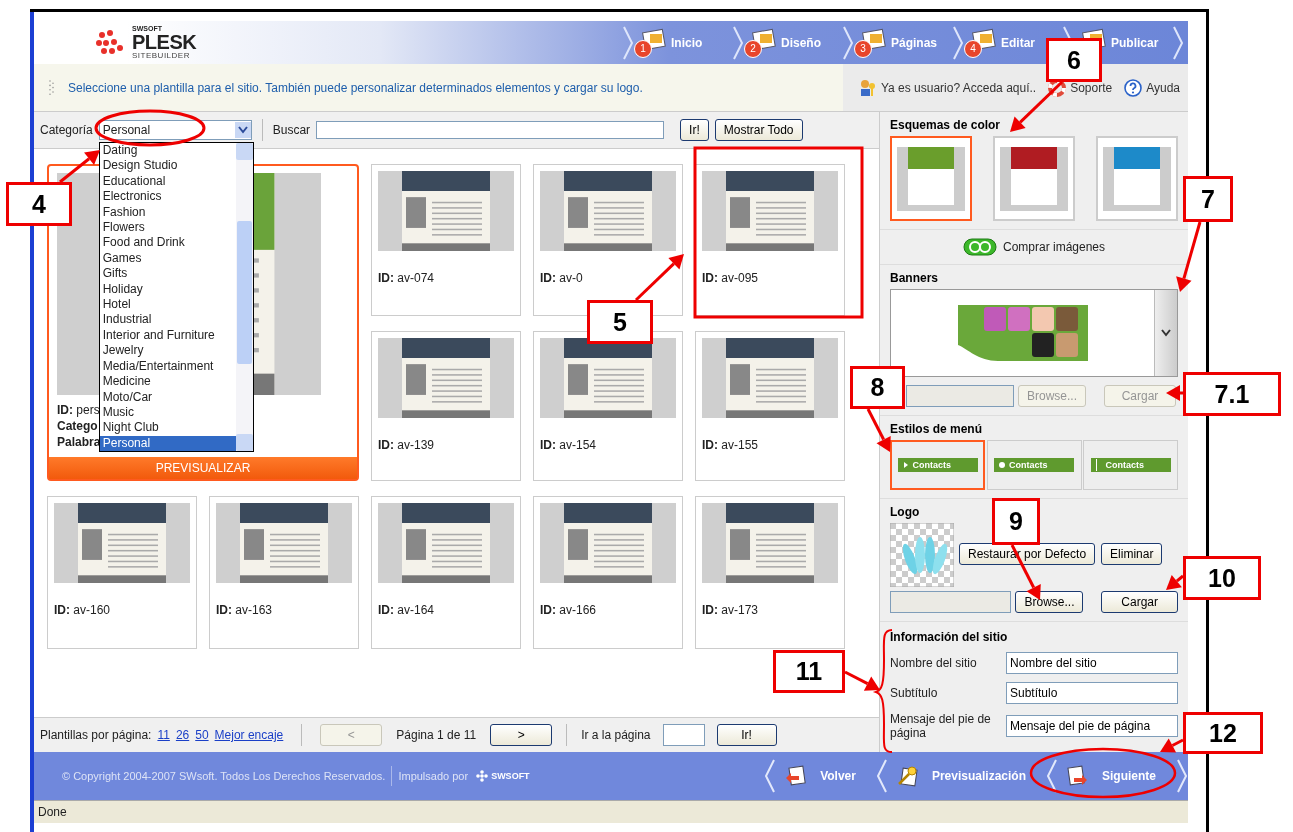 The image size is (1293, 832). I want to click on template-id: ID: av-155, so click(731, 445).